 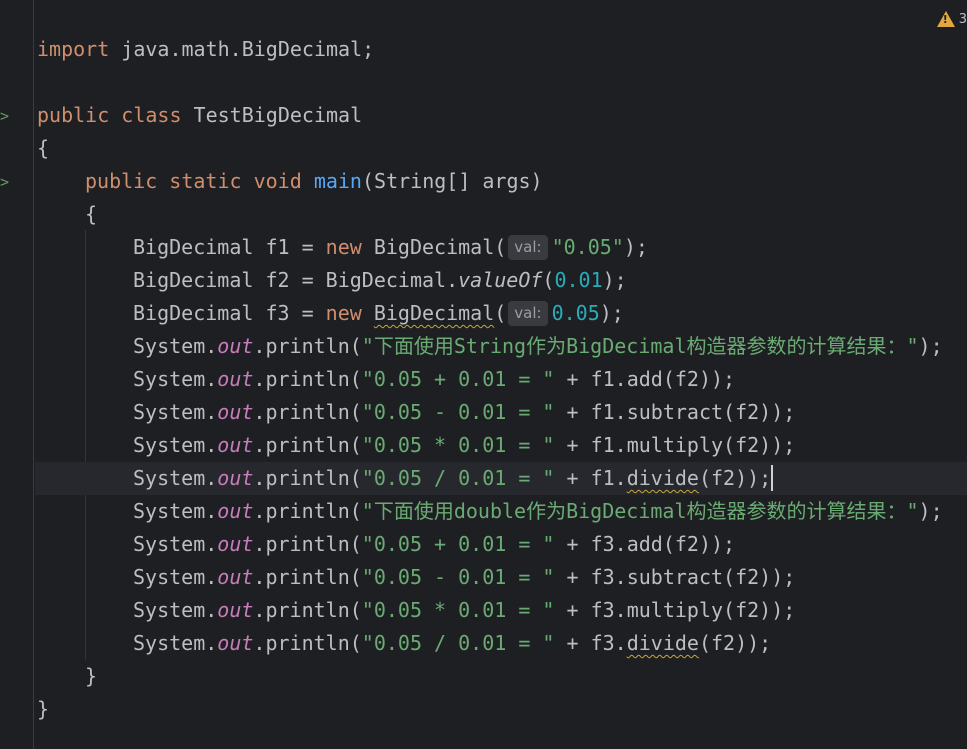 What do you see at coordinates (962, 19) in the screenshot?
I see `warning-count: 3` at bounding box center [962, 19].